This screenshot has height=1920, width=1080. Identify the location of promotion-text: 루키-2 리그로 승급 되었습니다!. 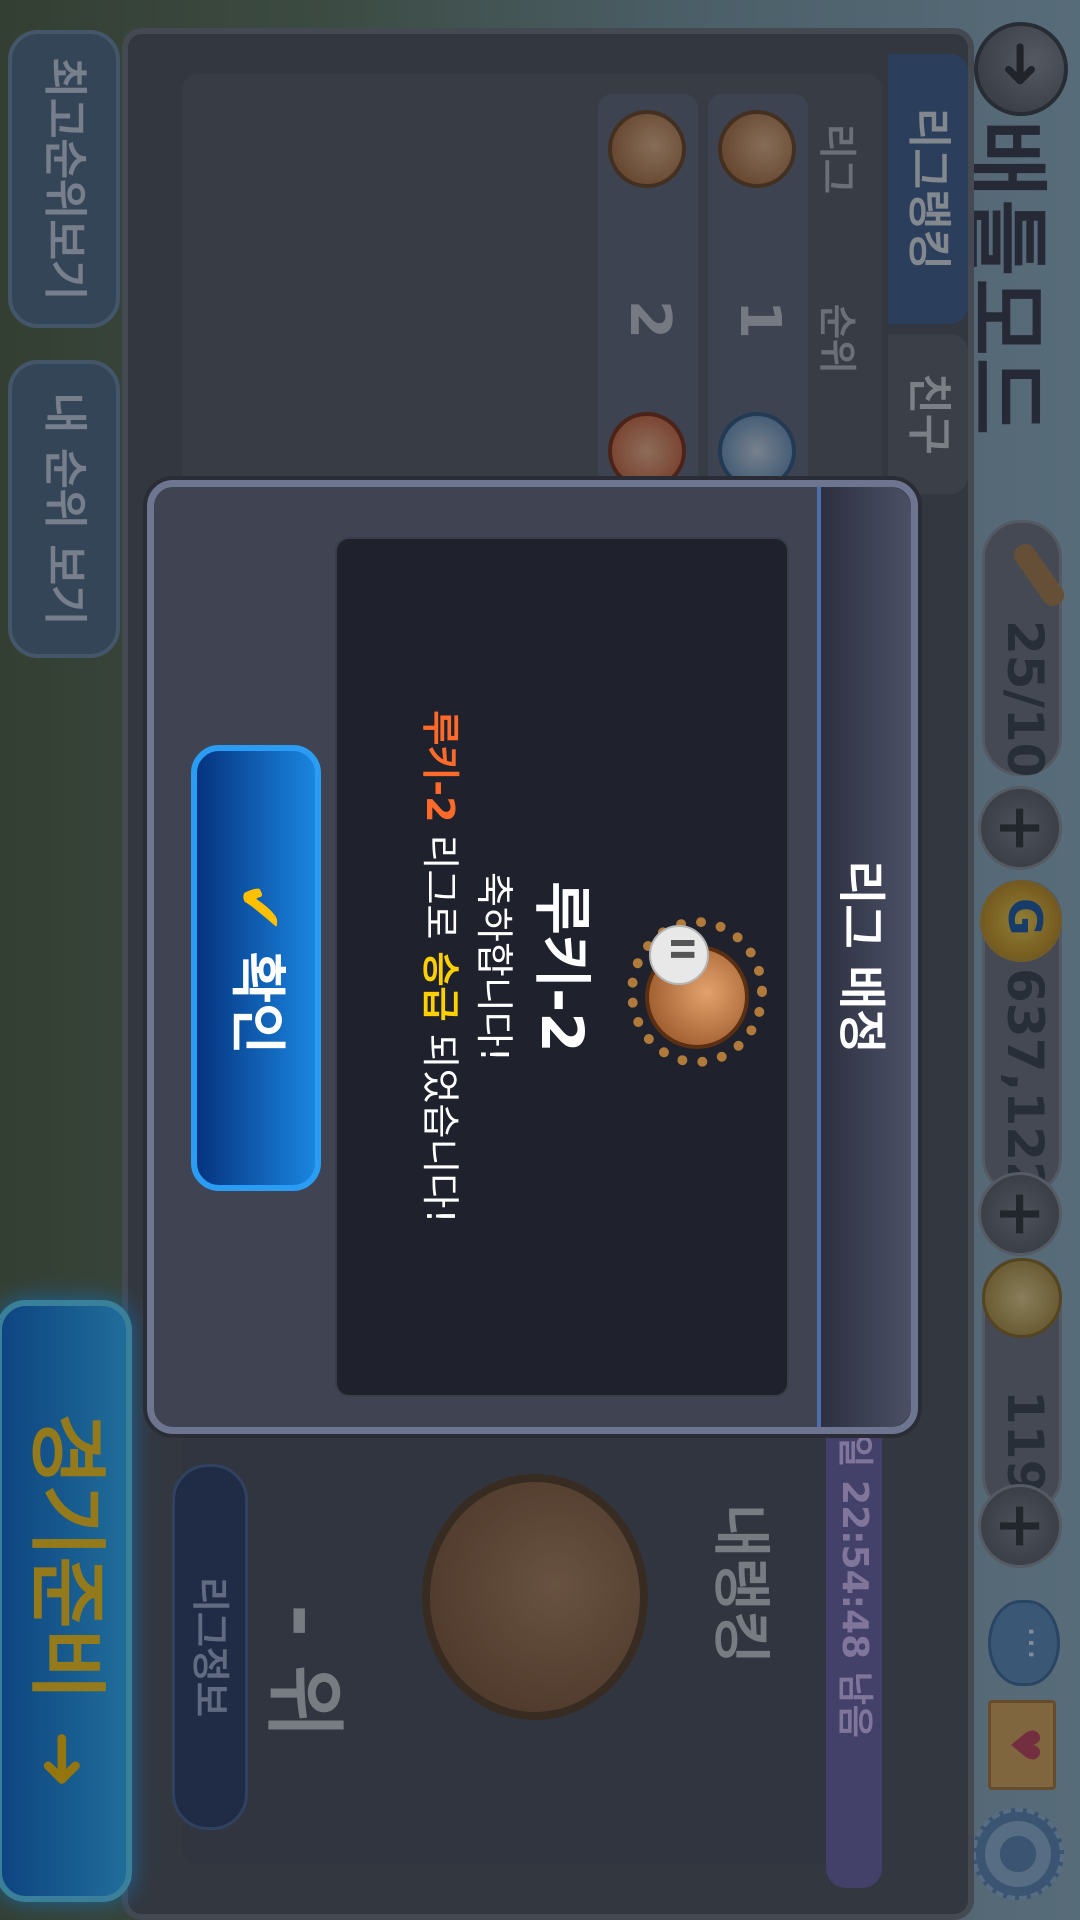
(440, 967).